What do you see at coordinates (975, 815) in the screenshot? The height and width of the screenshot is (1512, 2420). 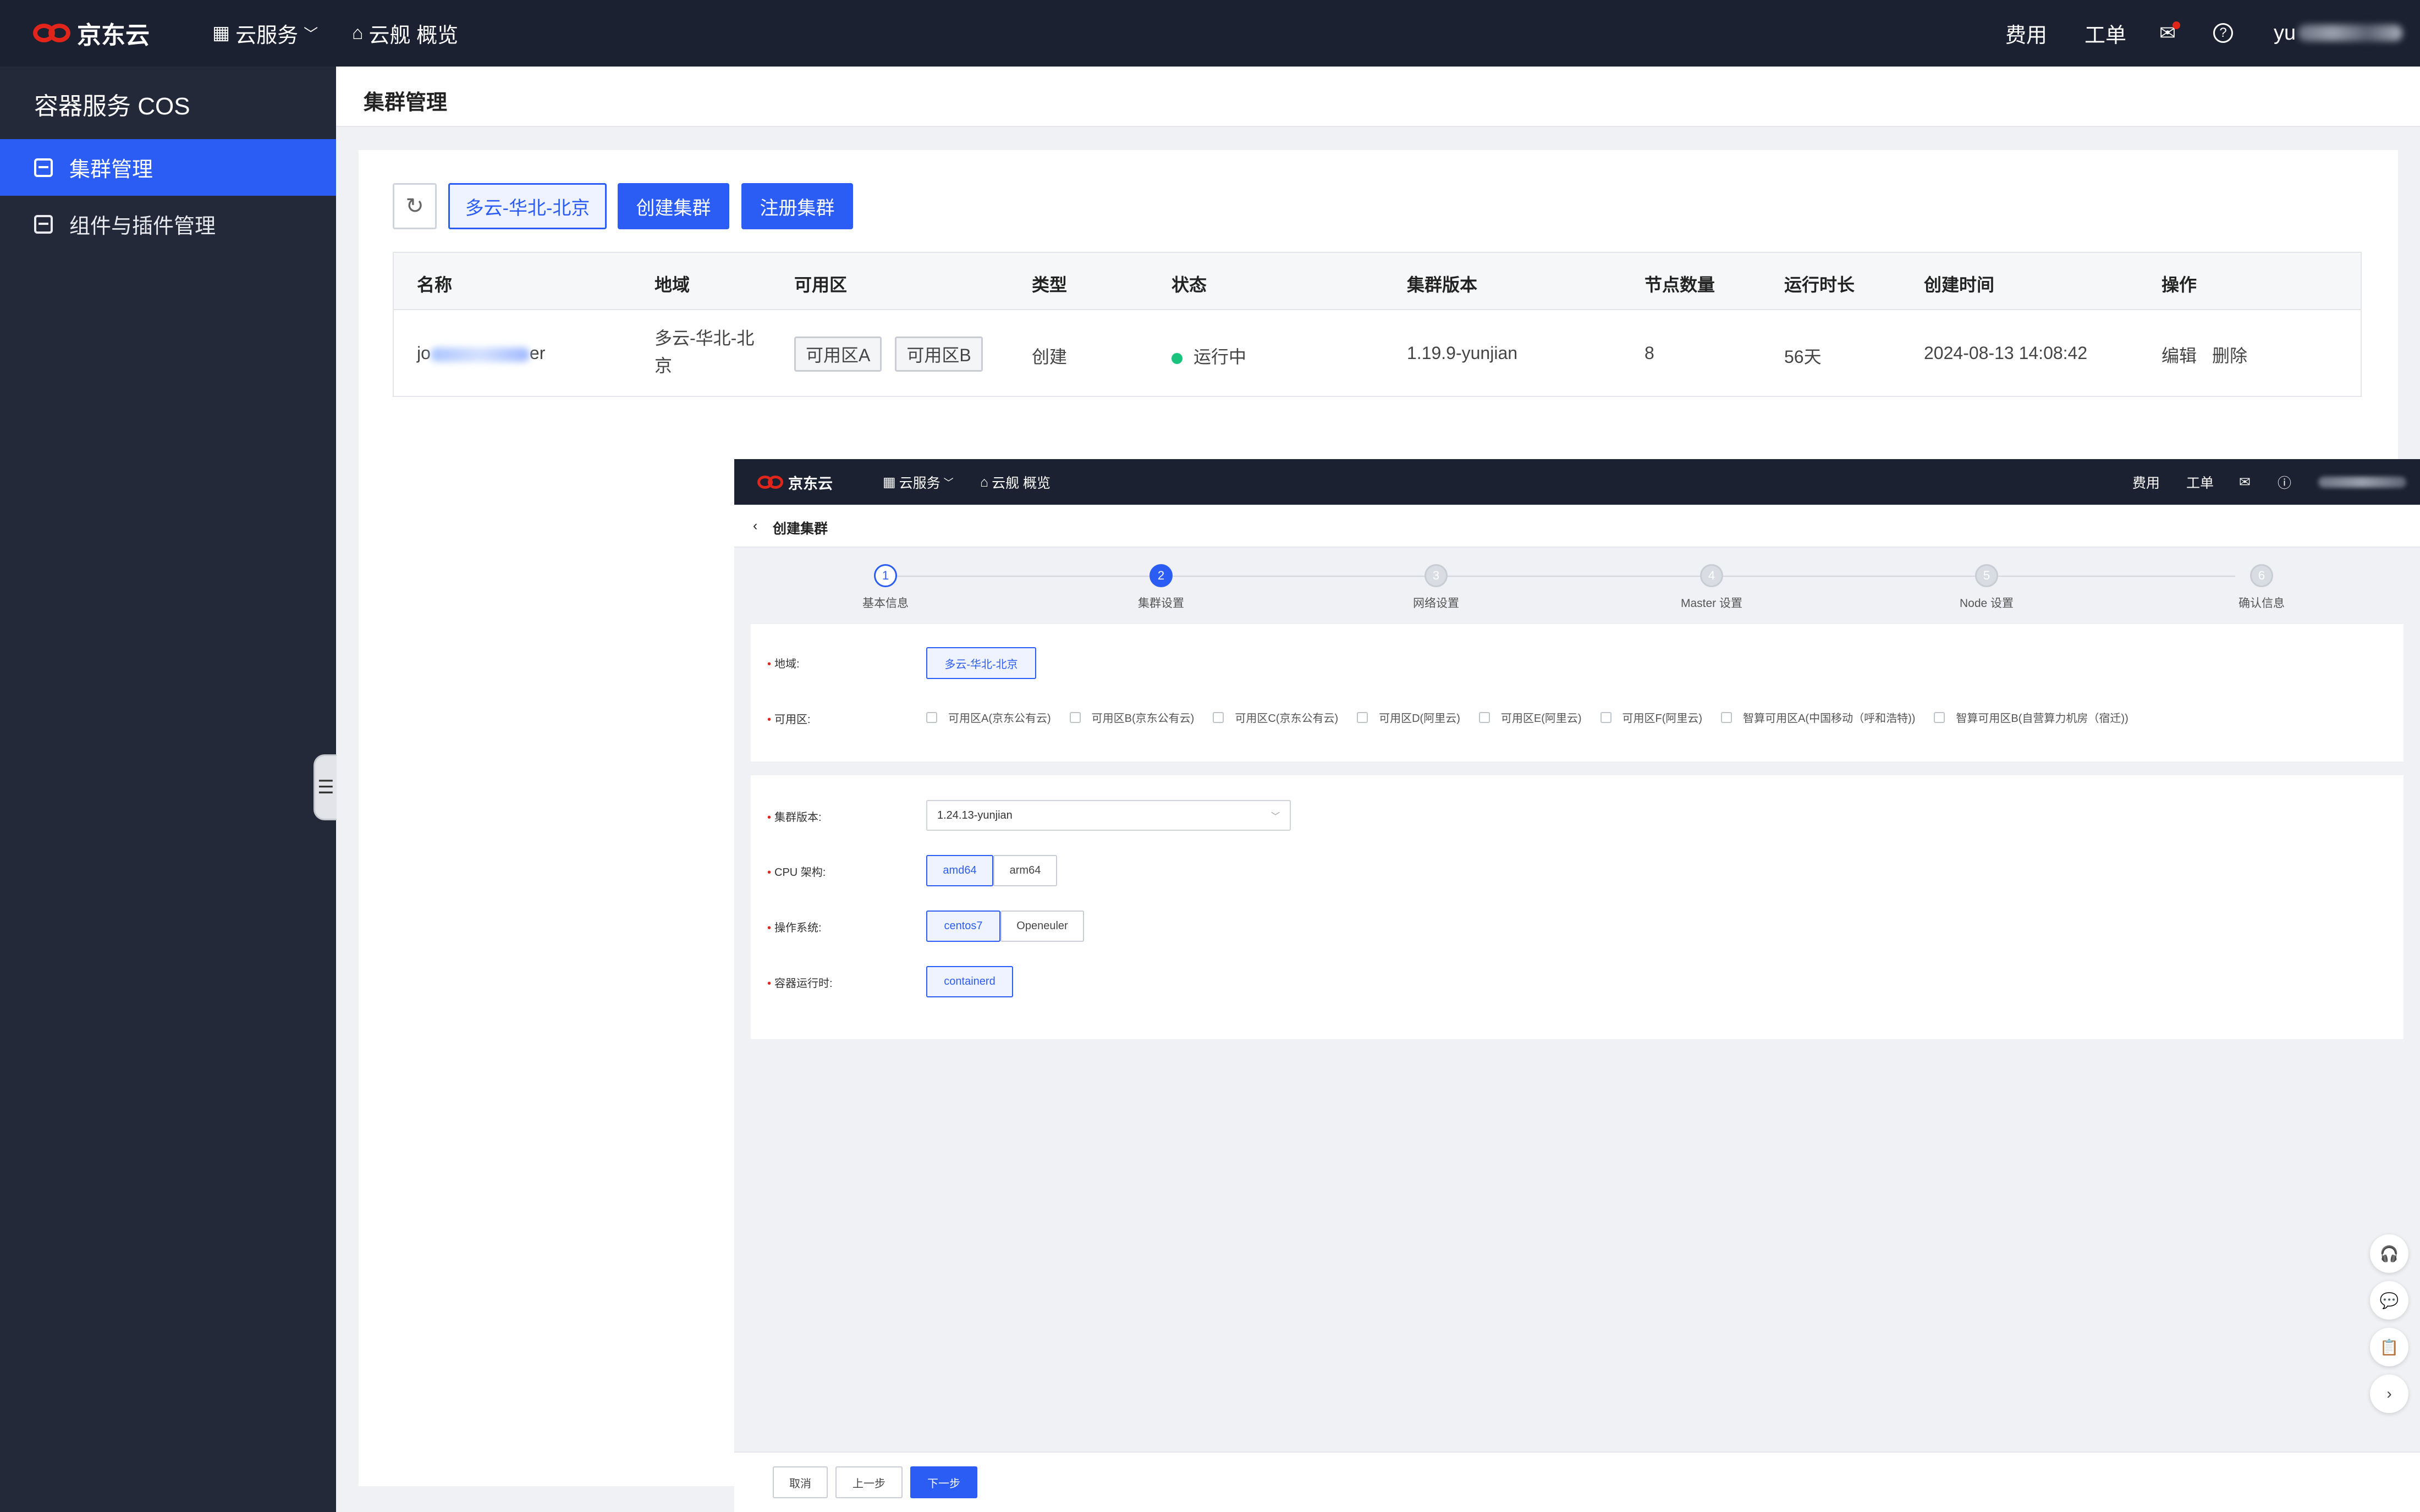 I see `version-select-value: 1.24.13-yunjian` at bounding box center [975, 815].